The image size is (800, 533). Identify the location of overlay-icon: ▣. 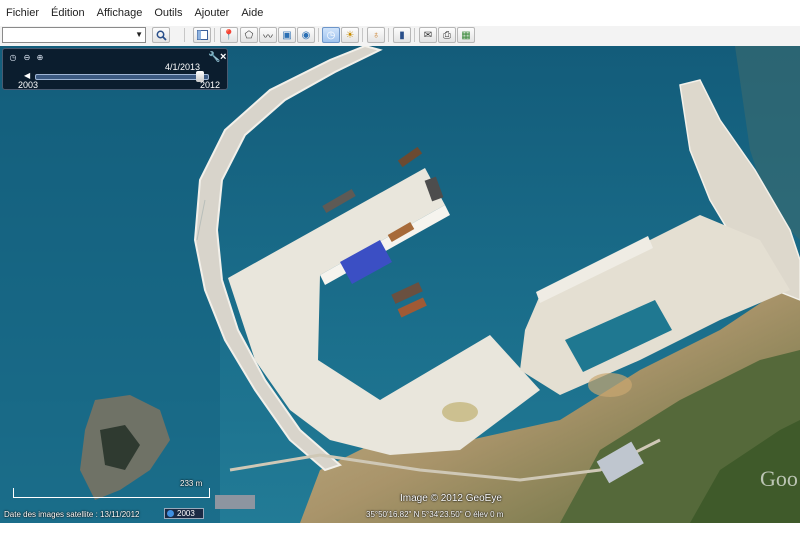
(287, 35).